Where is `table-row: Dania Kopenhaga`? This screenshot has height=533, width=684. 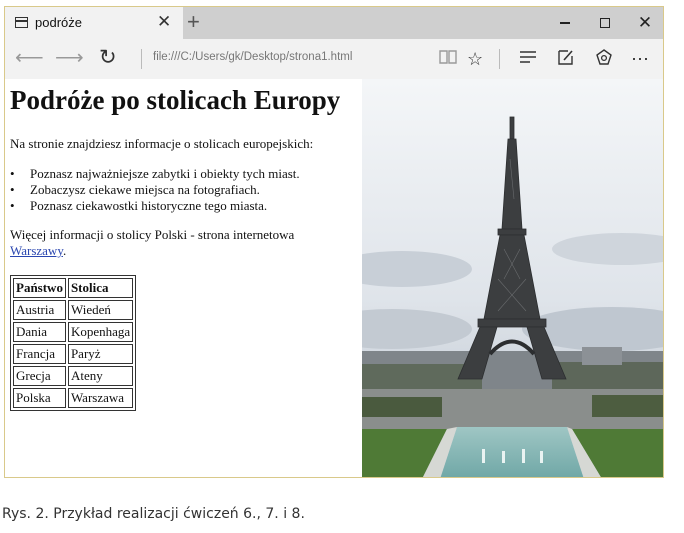 table-row: Dania Kopenhaga is located at coordinates (73, 332).